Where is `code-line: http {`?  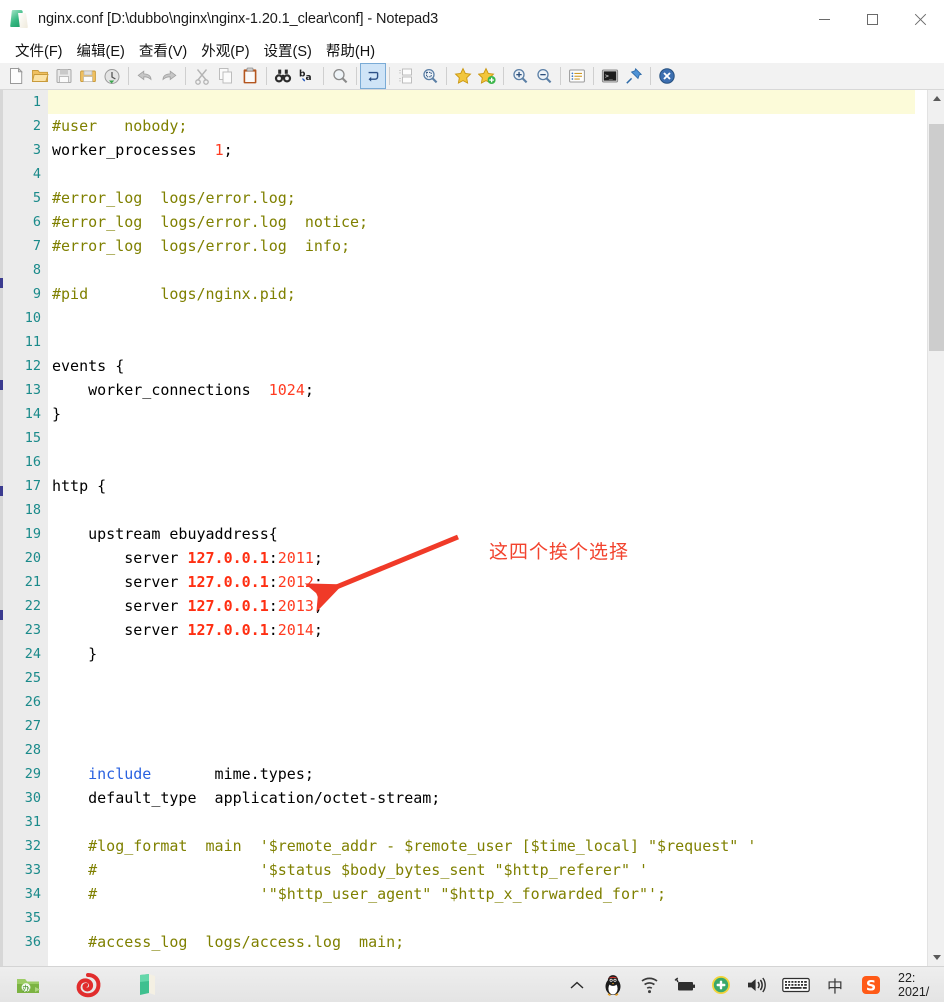
code-line: http { is located at coordinates (481, 486).